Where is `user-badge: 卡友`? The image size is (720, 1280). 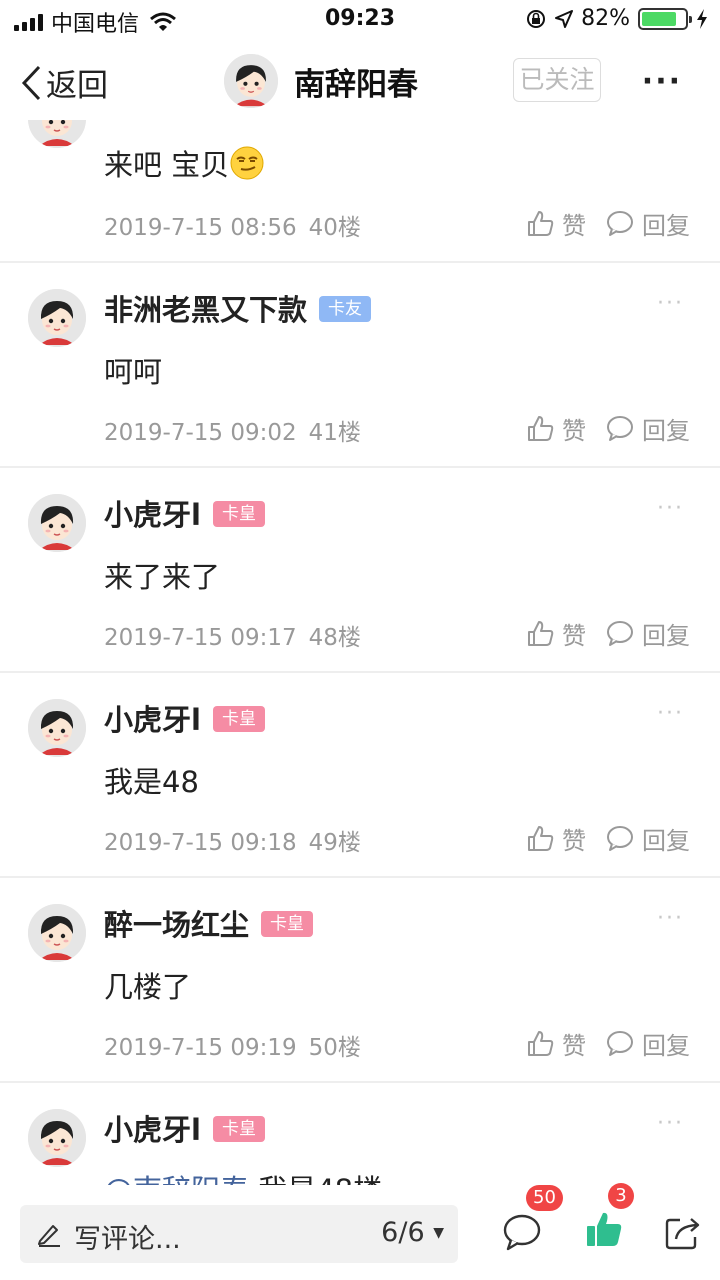
user-badge: 卡友 is located at coordinates (345, 309).